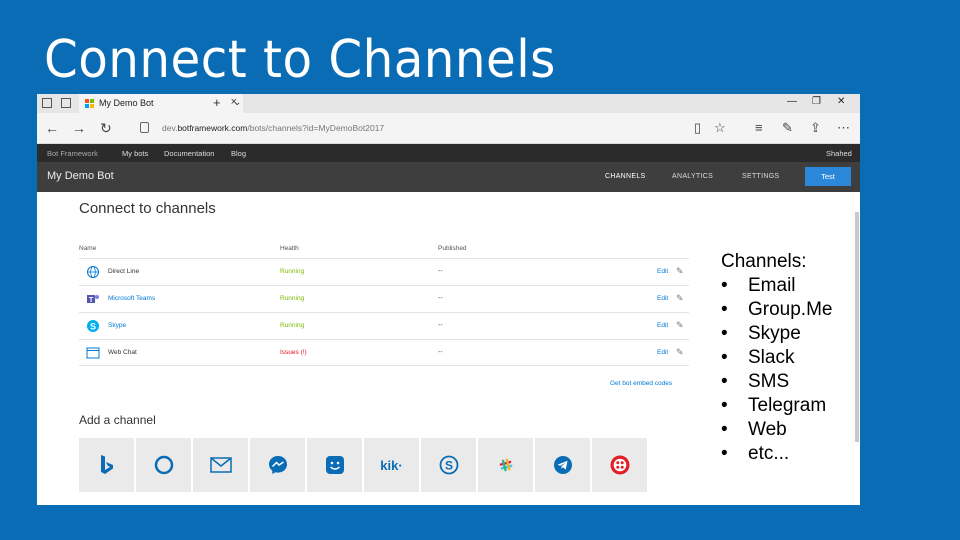 Image resolution: width=960 pixels, height=540 pixels. What do you see at coordinates (384, 271) in the screenshot?
I see `table-row: Direct Line Running -- Edit ✎` at bounding box center [384, 271].